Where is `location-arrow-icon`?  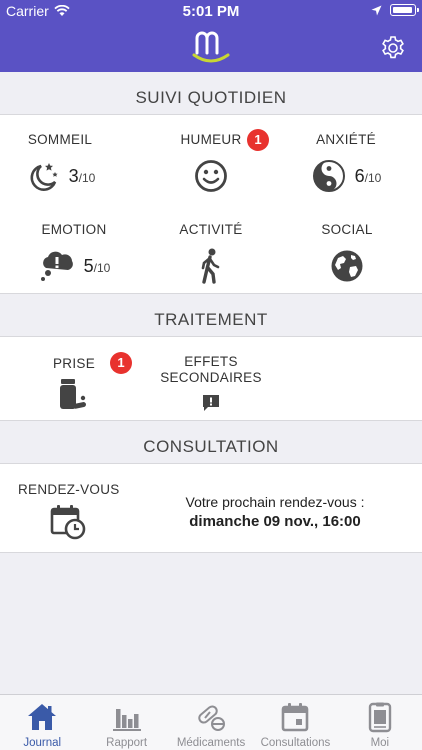 location-arrow-icon is located at coordinates (376, 10).